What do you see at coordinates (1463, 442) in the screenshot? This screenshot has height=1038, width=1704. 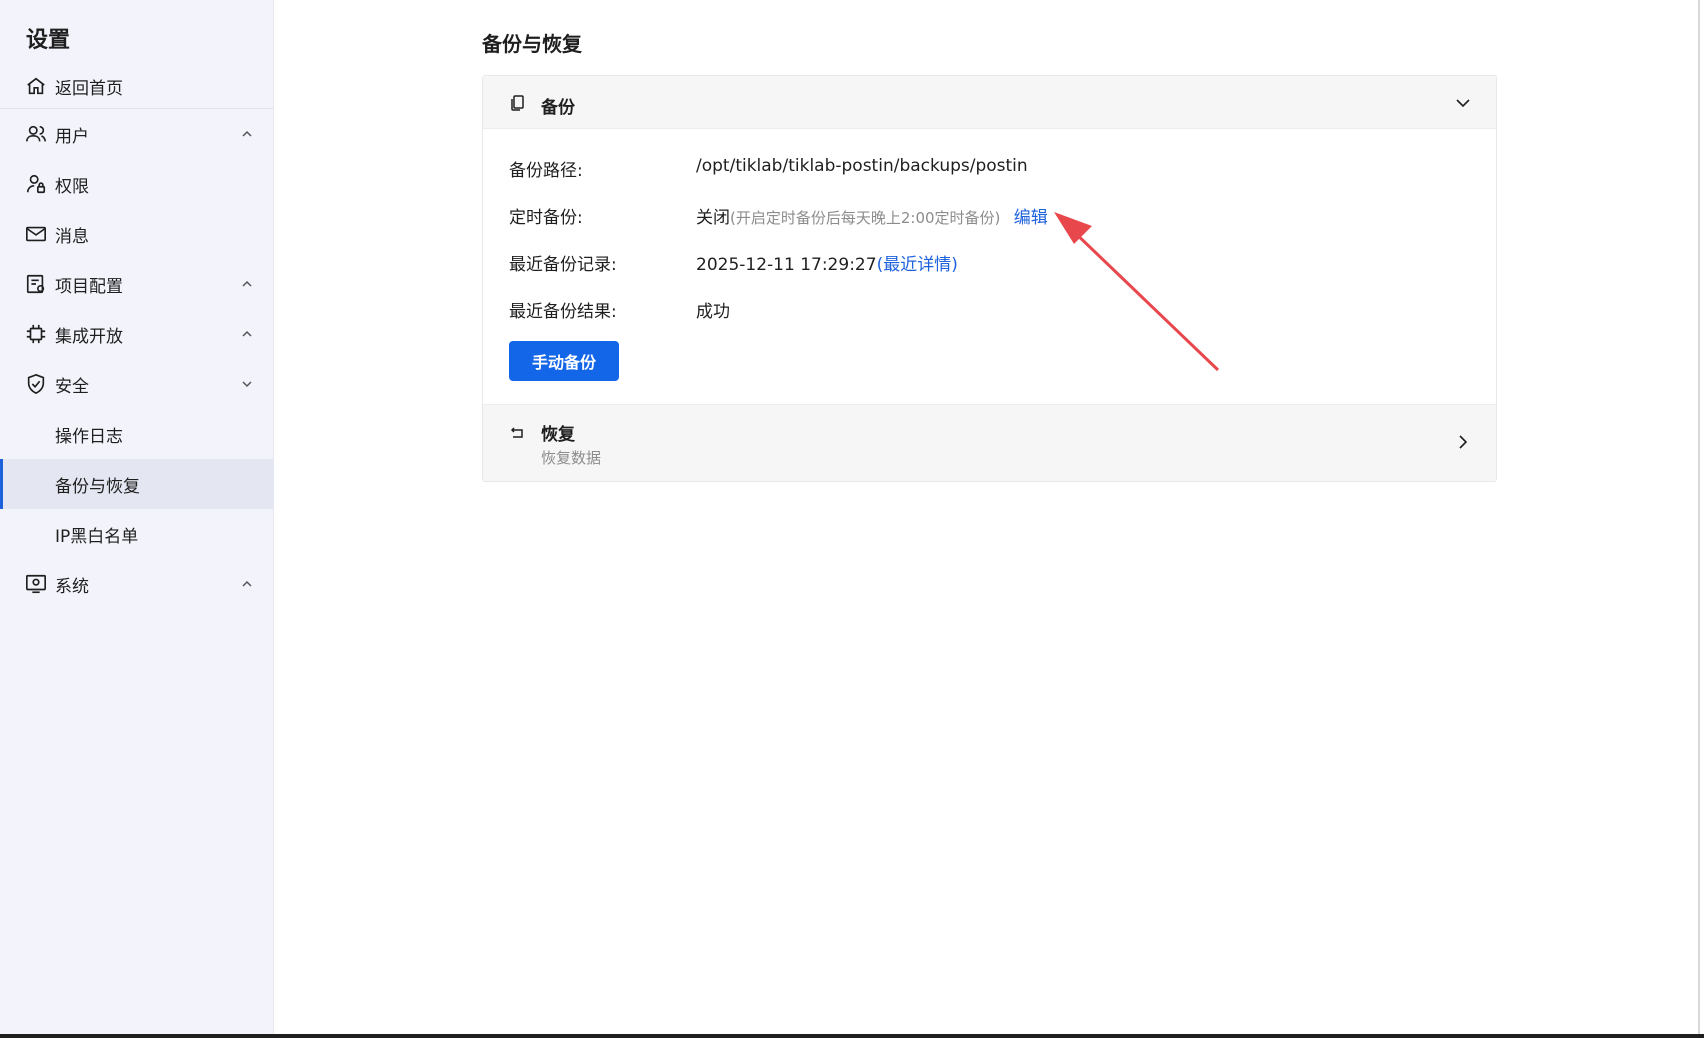 I see `chevron-right-icon` at bounding box center [1463, 442].